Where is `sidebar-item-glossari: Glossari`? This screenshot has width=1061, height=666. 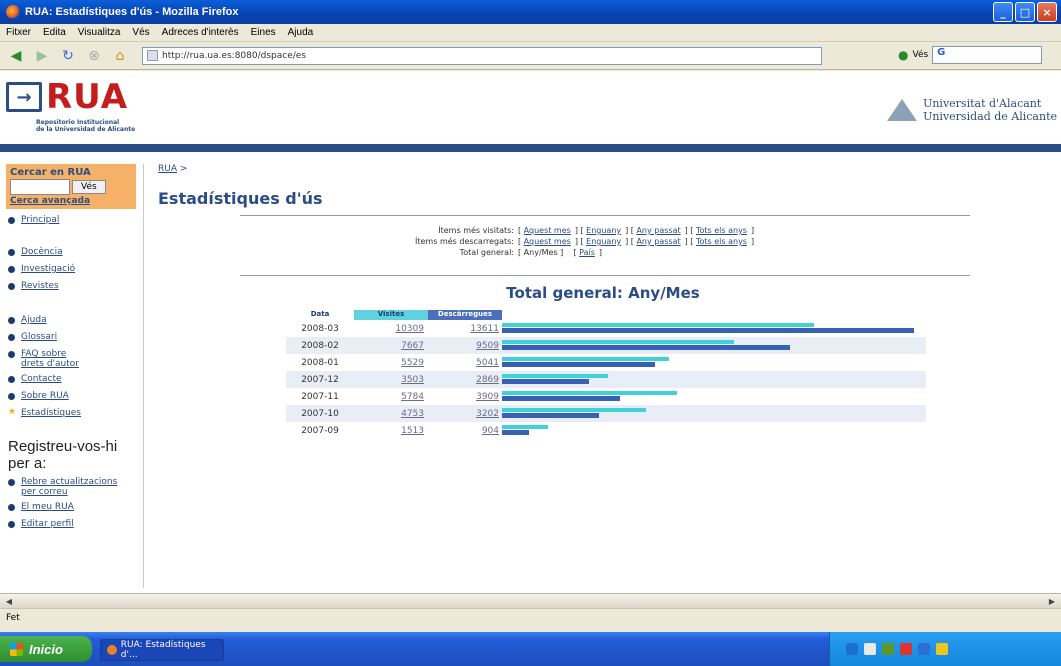 sidebar-item-glossari: Glossari is located at coordinates (75, 337).